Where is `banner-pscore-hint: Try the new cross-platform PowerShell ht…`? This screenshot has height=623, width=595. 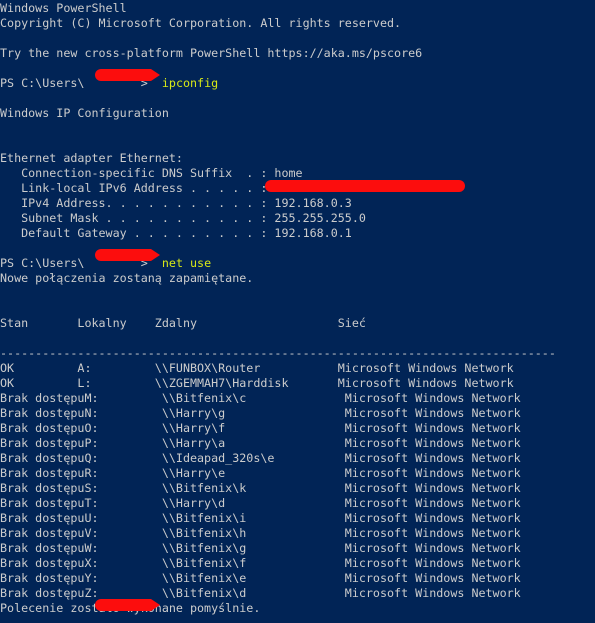
banner-pscore-hint: Try the new cross-platform PowerShell ht… is located at coordinates (211, 53).